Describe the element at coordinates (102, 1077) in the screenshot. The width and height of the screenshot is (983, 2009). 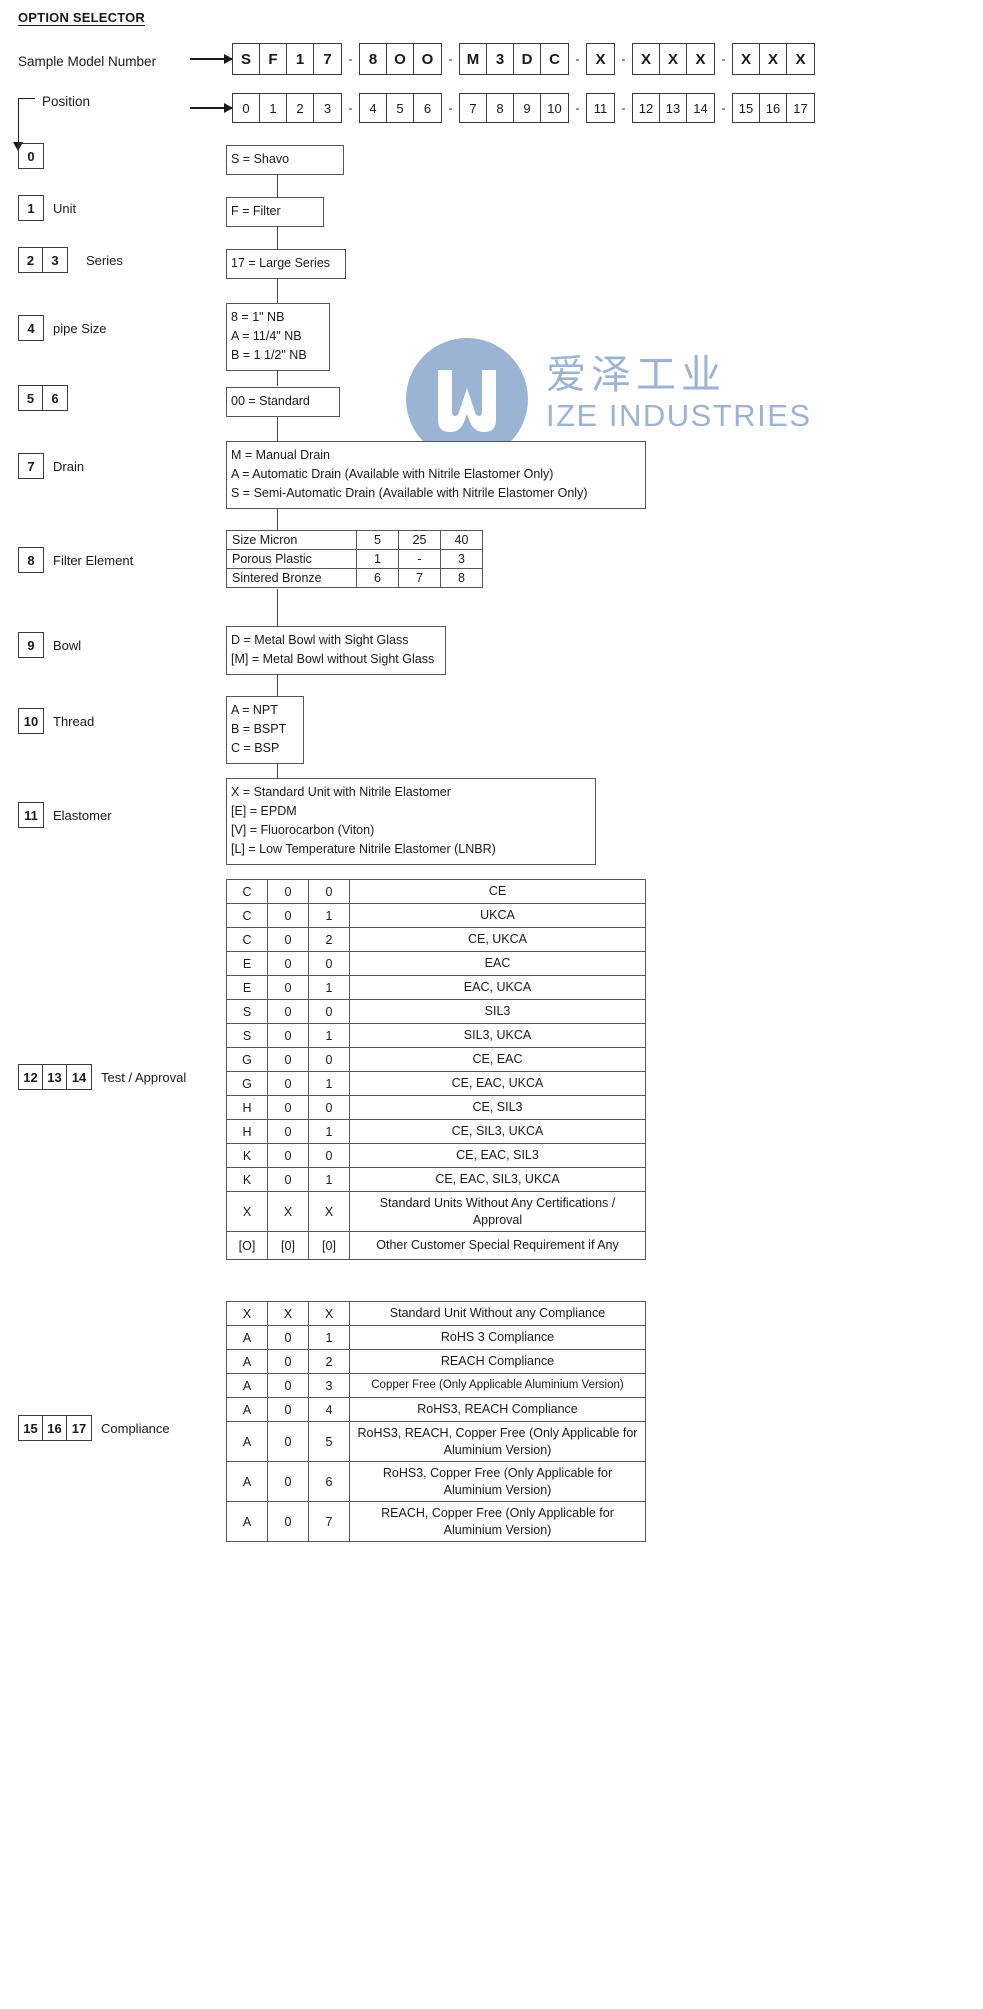
I see `key-chip-12-13-14: 12 13 14 Test / Approval` at that location.